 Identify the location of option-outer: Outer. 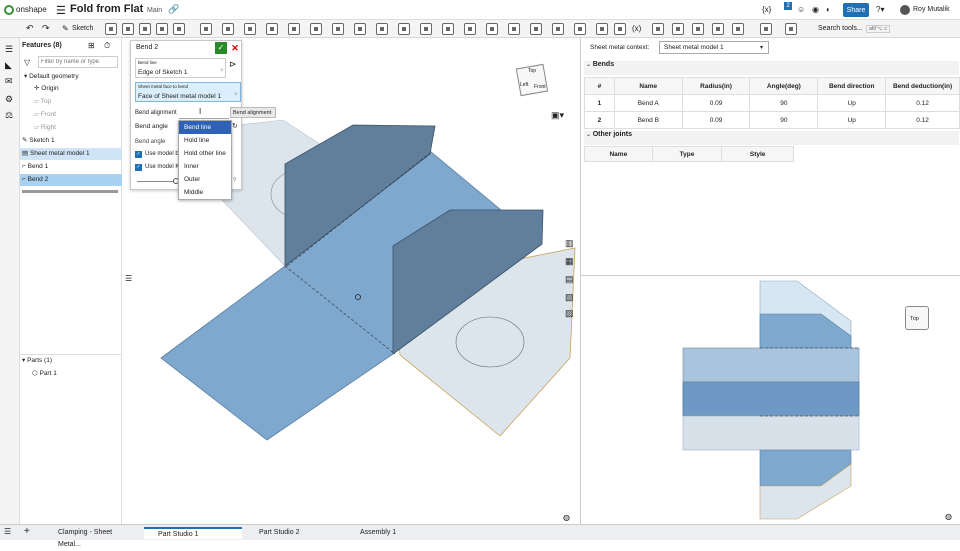
(205, 179).